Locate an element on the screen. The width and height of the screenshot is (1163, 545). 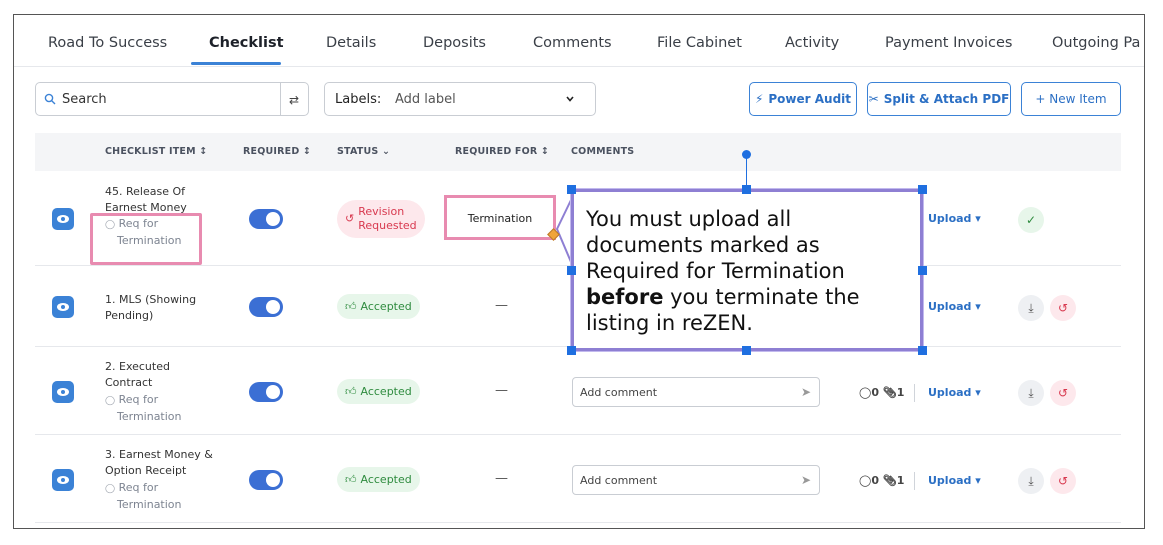
rotate-handle-stem is located at coordinates (746, 172).